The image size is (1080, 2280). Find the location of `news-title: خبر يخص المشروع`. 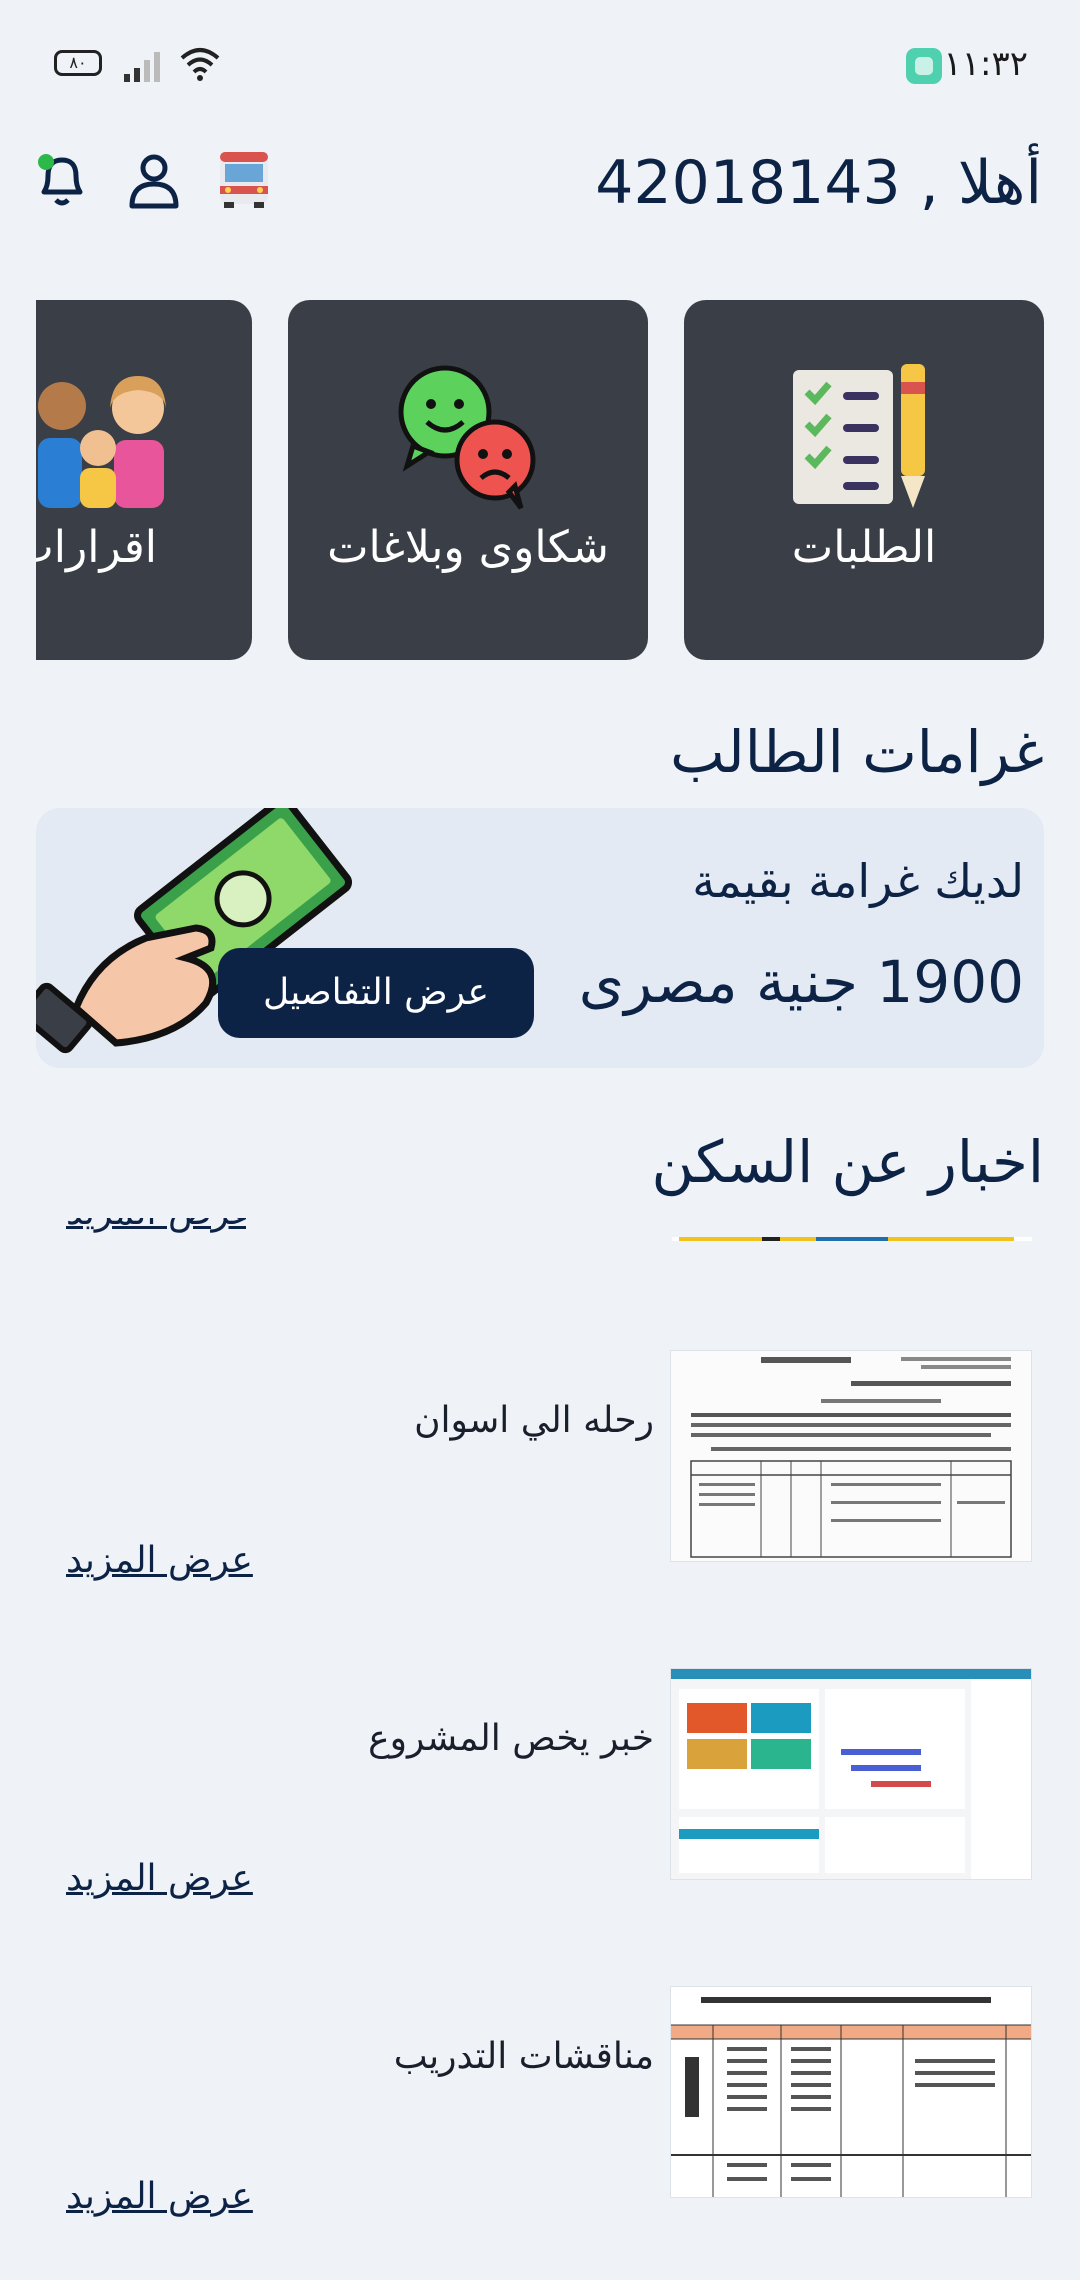

news-title: خبر يخص المشروع is located at coordinates (511, 1738).